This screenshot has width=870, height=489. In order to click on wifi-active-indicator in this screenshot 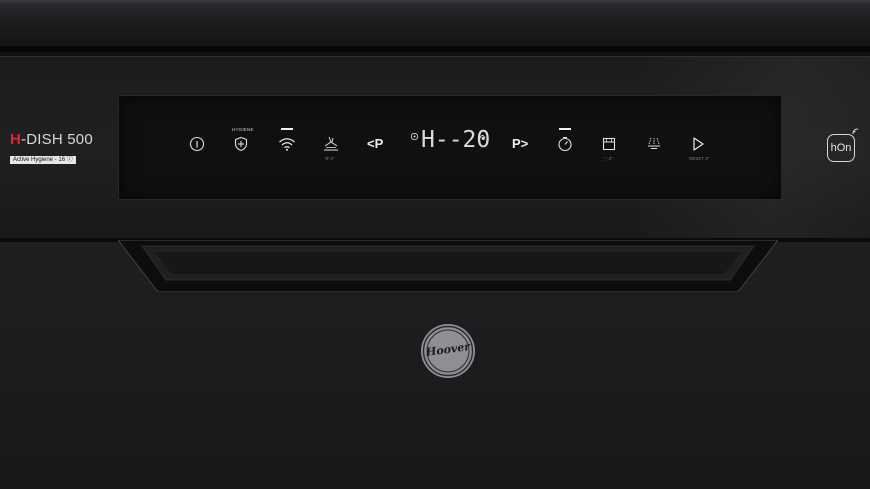, I will do `click(287, 129)`.